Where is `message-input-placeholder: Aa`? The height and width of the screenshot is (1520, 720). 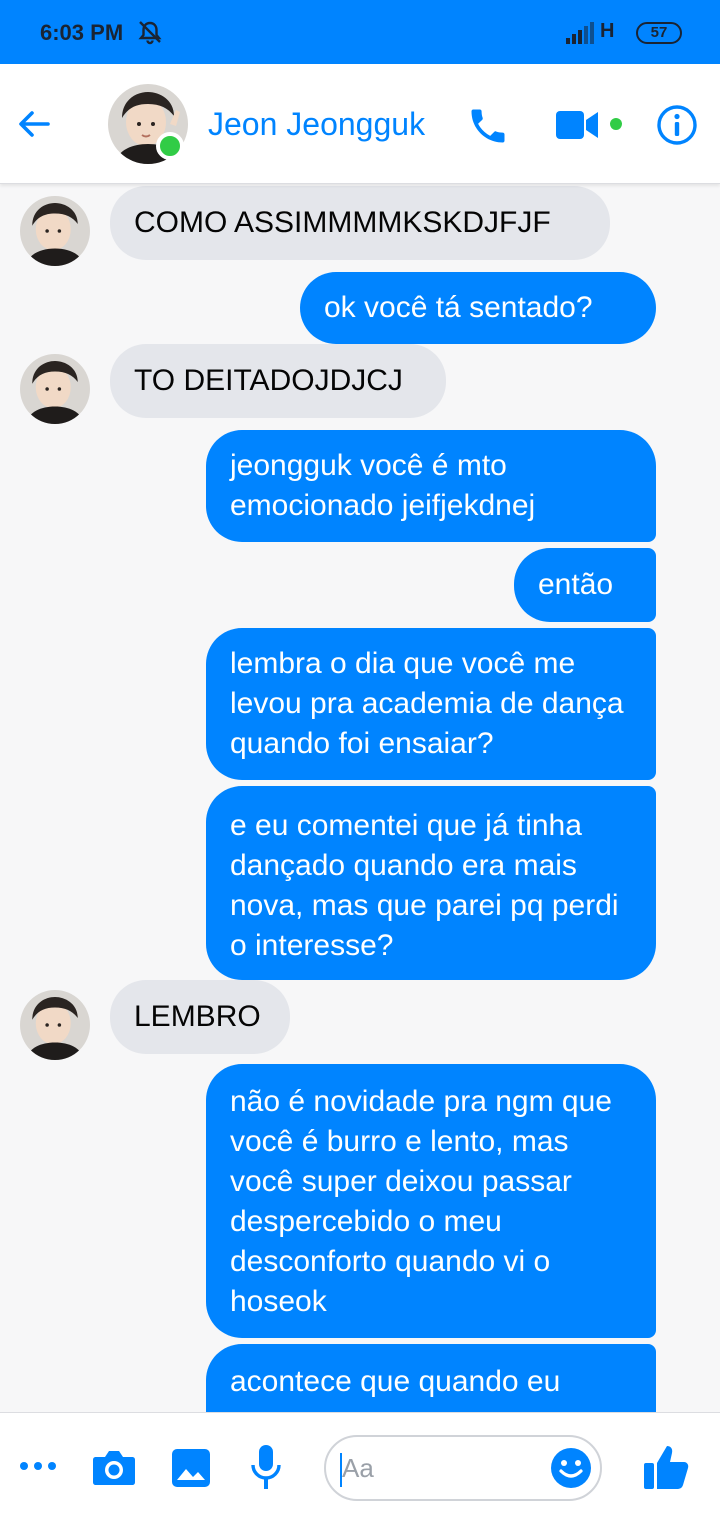
message-input-placeholder: Aa is located at coordinates (358, 1468).